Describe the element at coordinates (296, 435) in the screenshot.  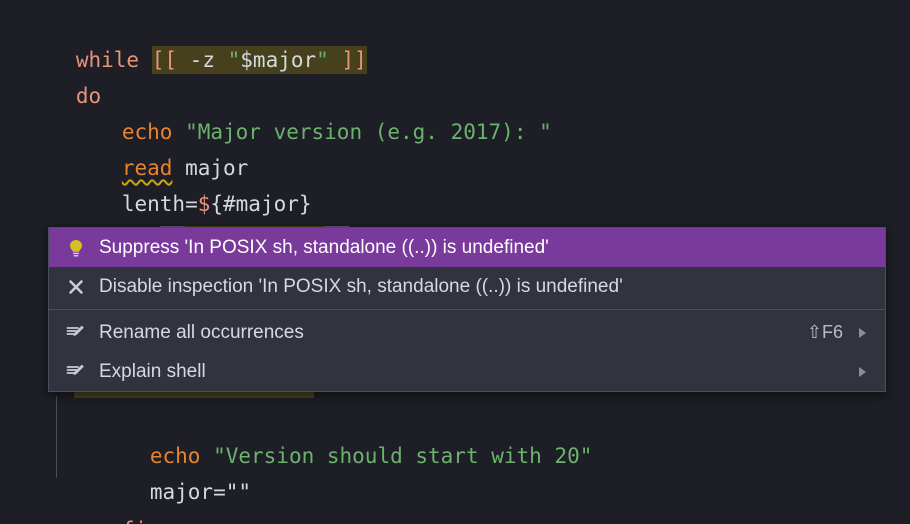
I see `code-line-echo-version: echo "Version should start with 20"` at that location.